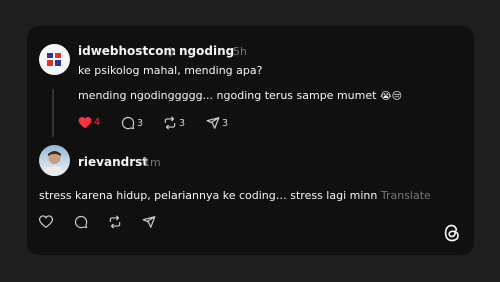  What do you see at coordinates (113, 162) in the screenshot?
I see `post-author: rievandrst` at bounding box center [113, 162].